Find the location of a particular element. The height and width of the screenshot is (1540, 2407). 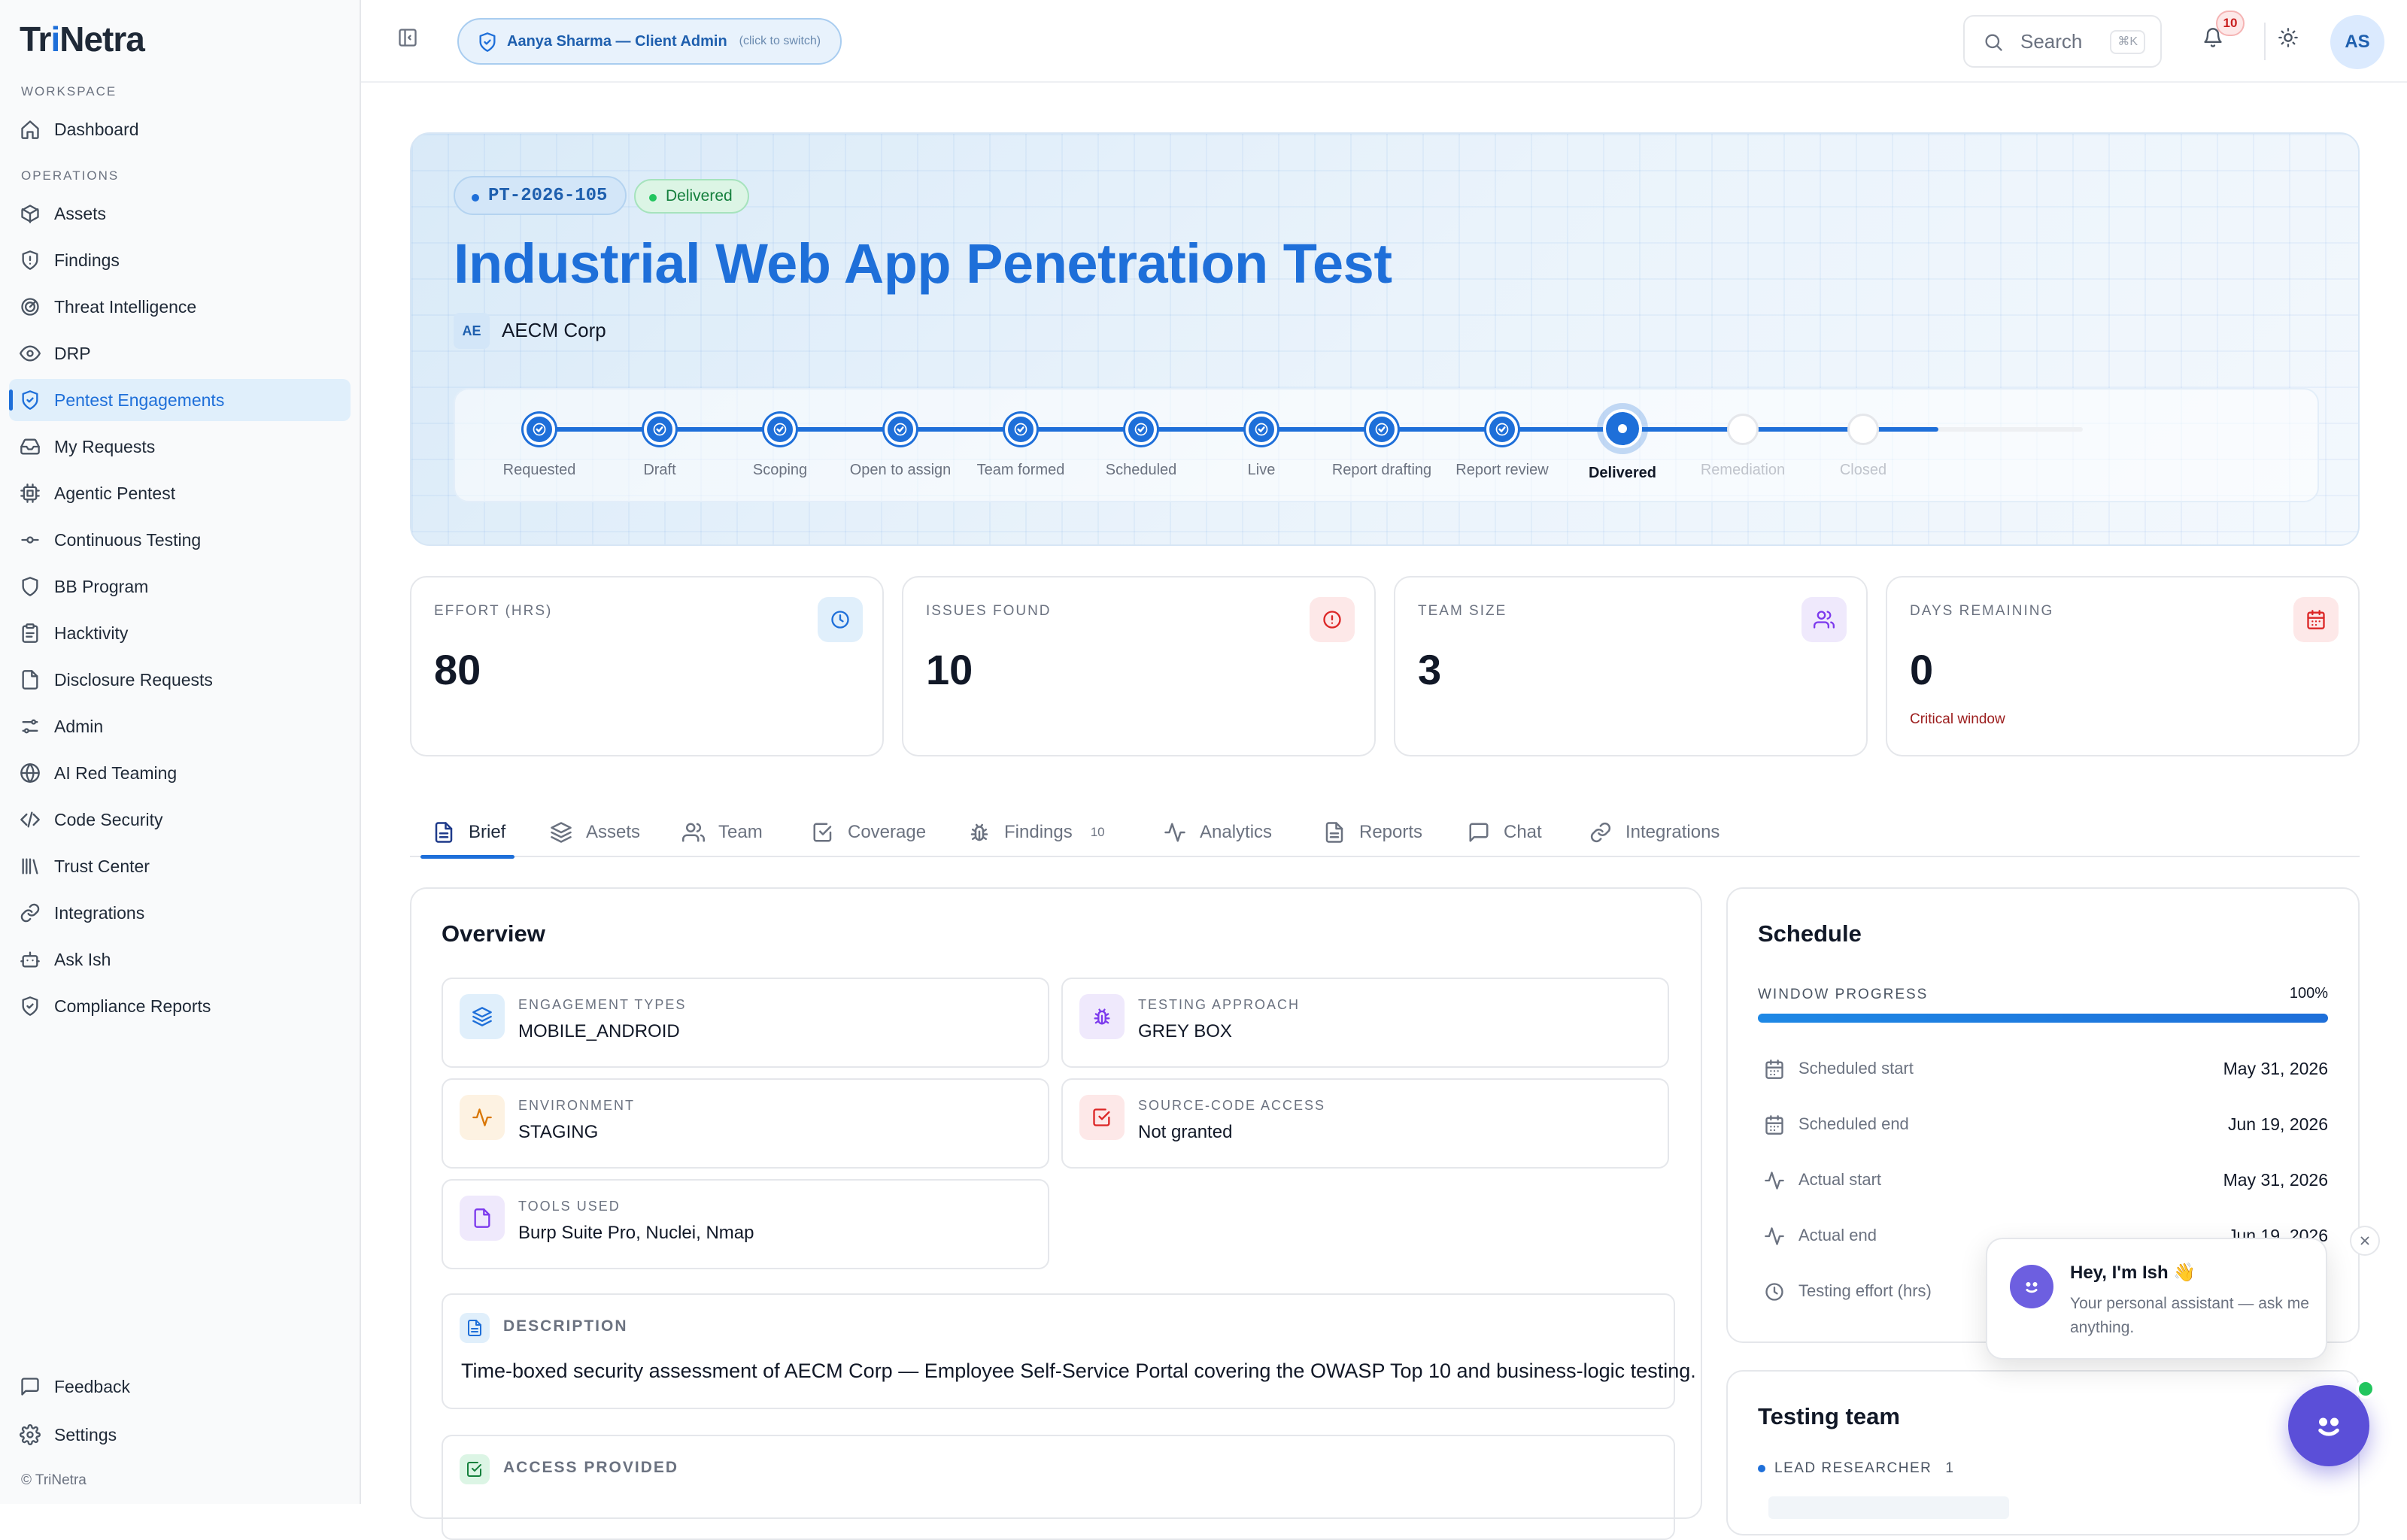

logo-text-suffix: Netra is located at coordinates (102, 39).